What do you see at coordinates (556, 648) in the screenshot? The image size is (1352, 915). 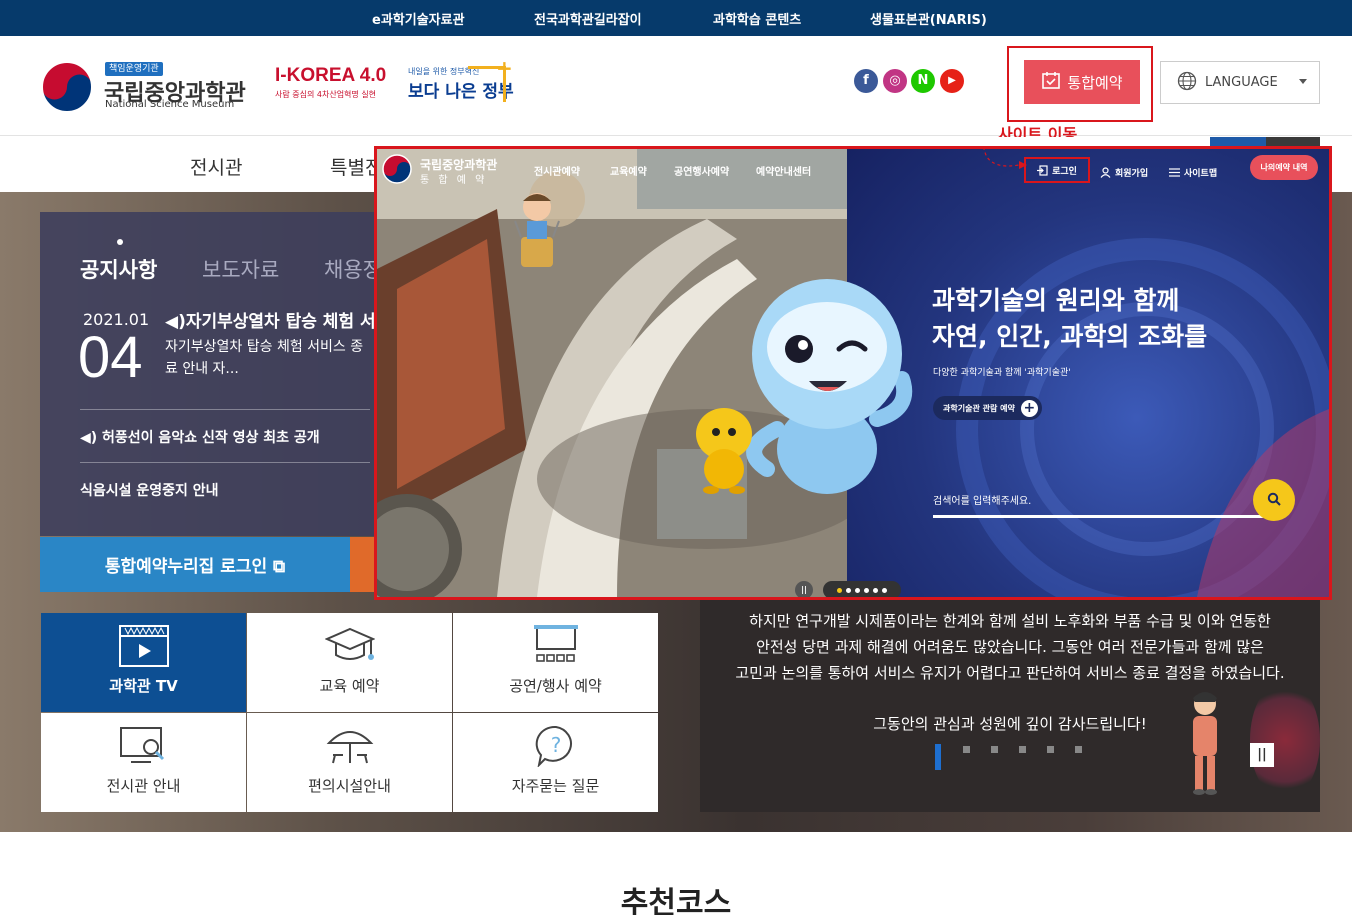 I see `stage-icon` at bounding box center [556, 648].